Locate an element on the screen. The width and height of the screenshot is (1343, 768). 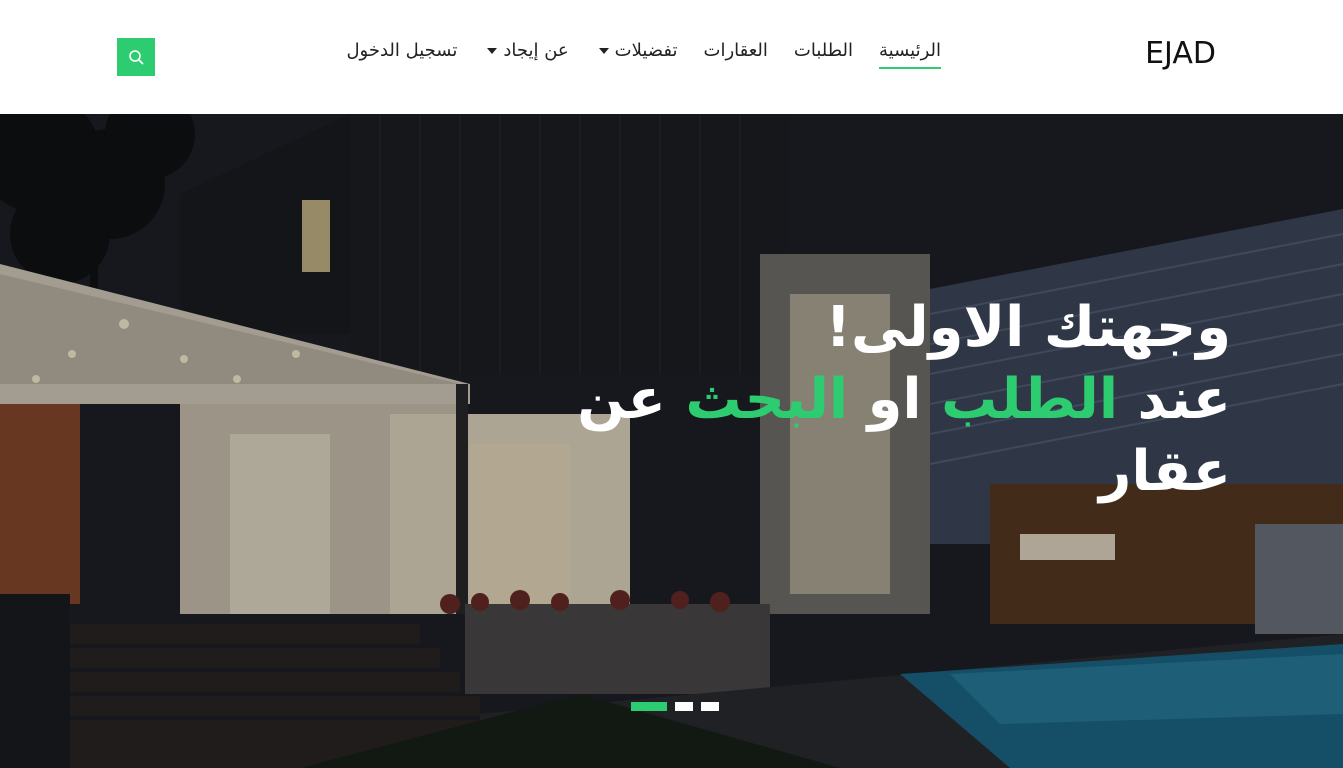
nav-item-requests: الطلبات is located at coordinates (823, 53).